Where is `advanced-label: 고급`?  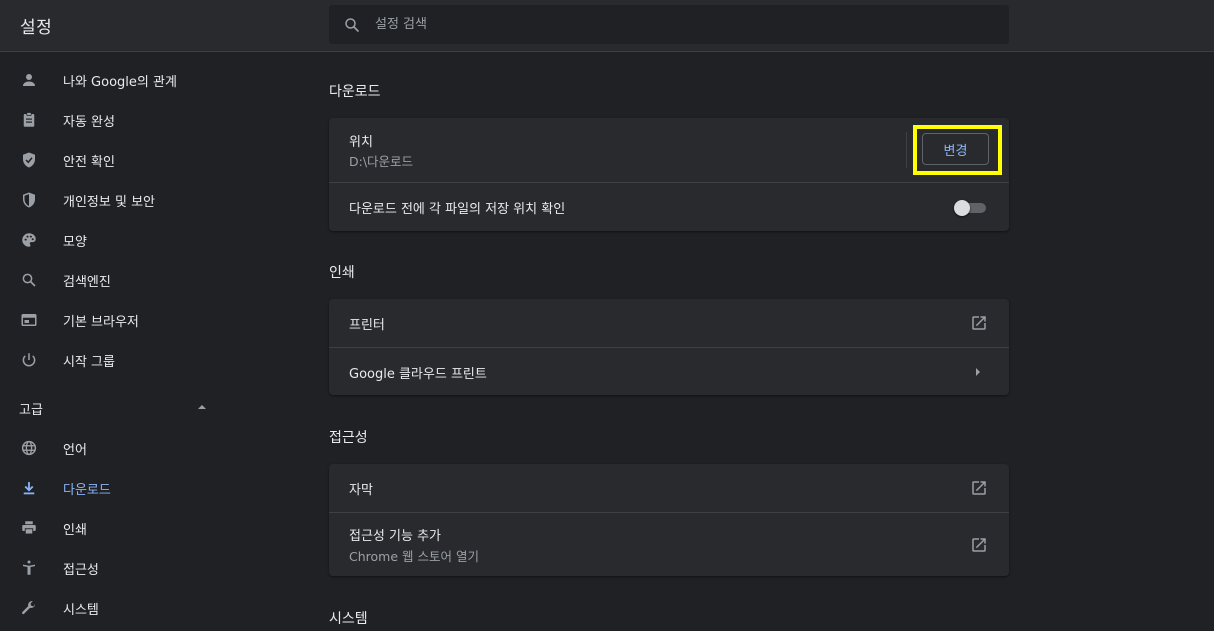 advanced-label: 고급 is located at coordinates (31, 410).